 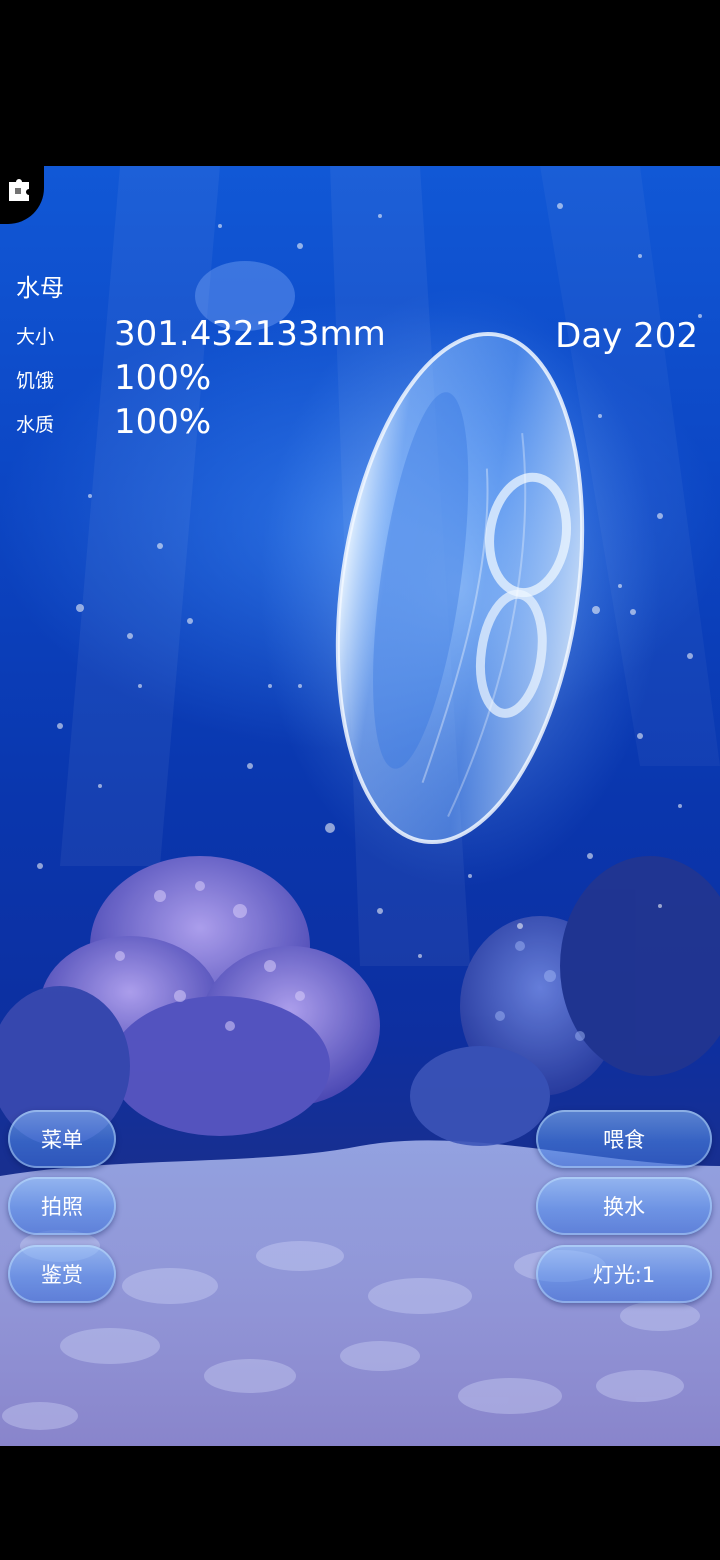 I want to click on navigation-bar-area, so click(x=360, y=1503).